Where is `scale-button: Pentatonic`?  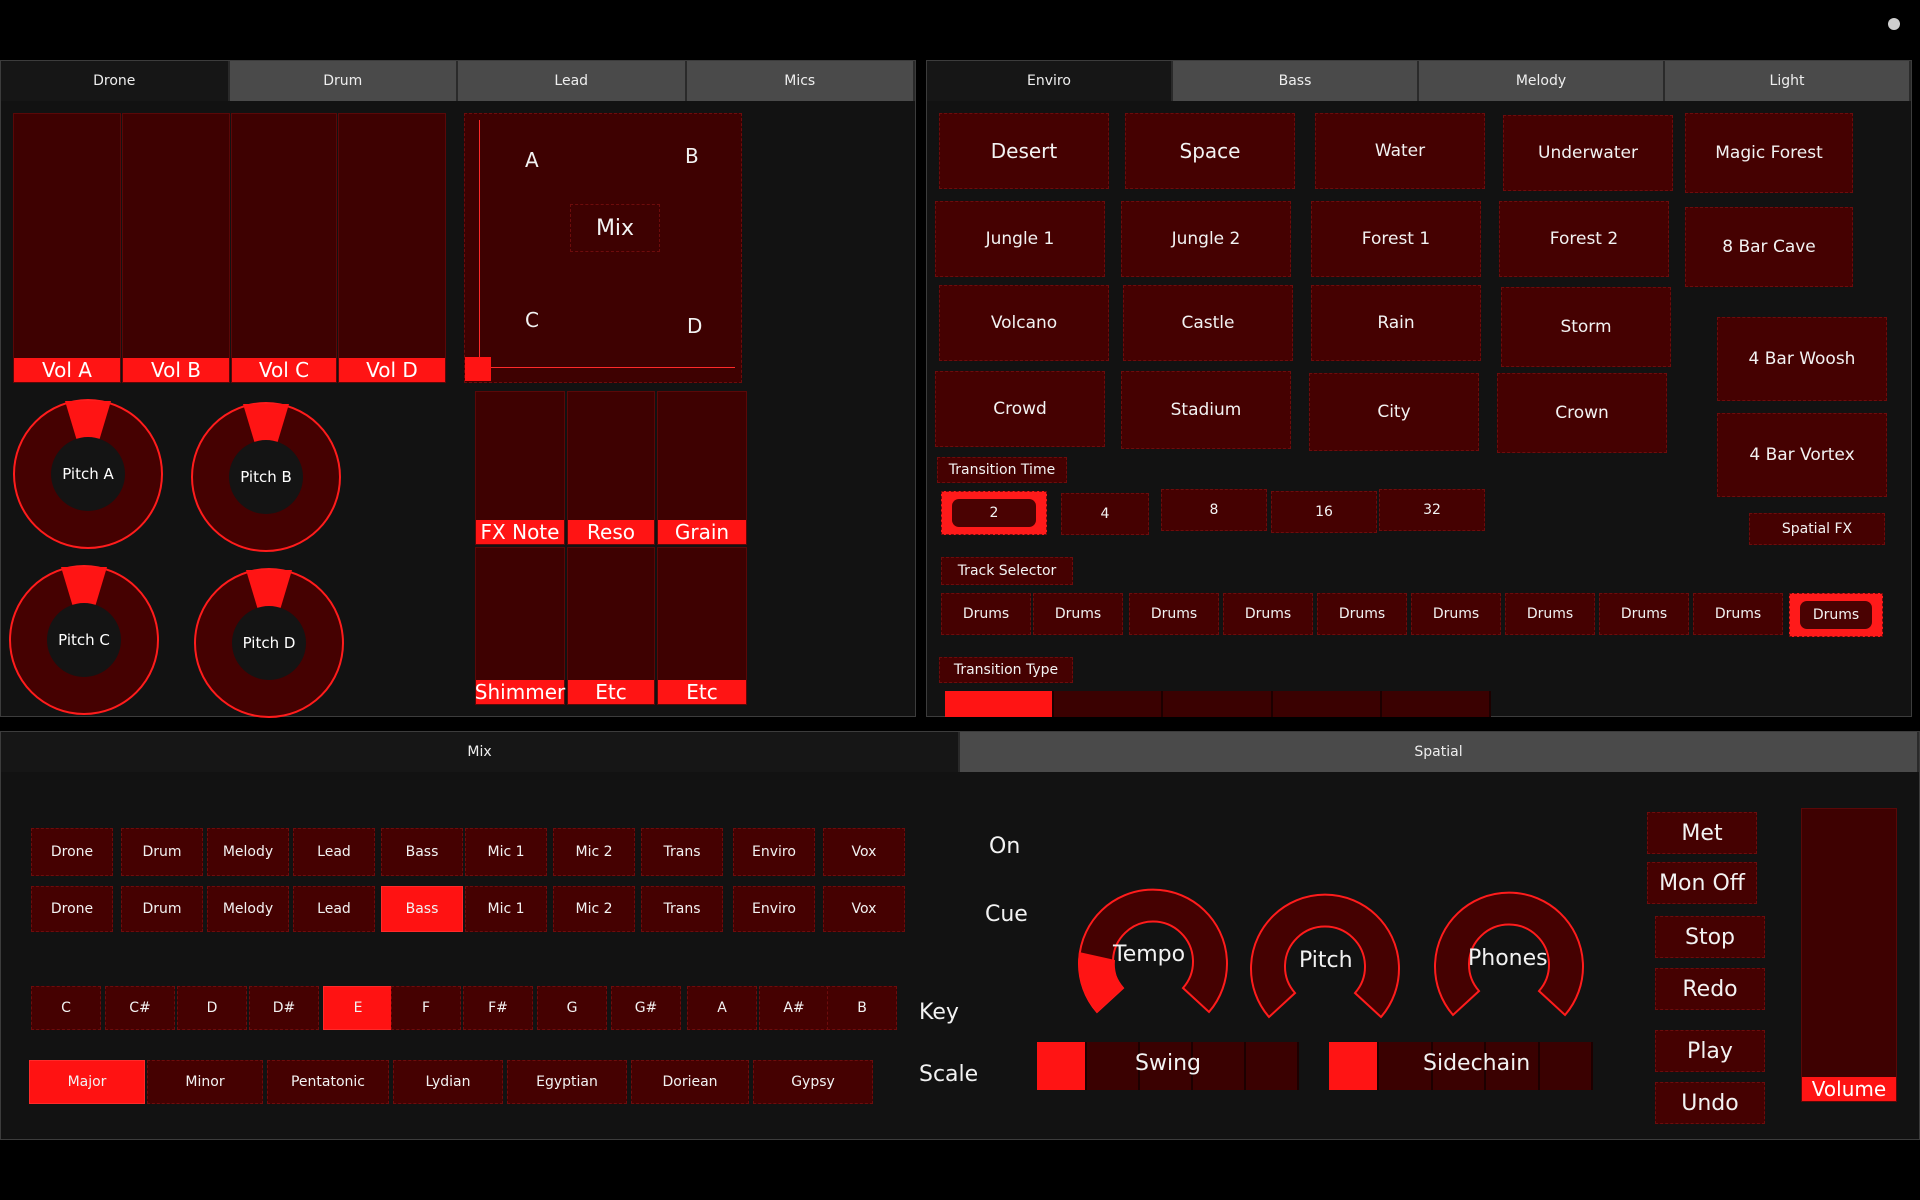 scale-button: Pentatonic is located at coordinates (328, 1082).